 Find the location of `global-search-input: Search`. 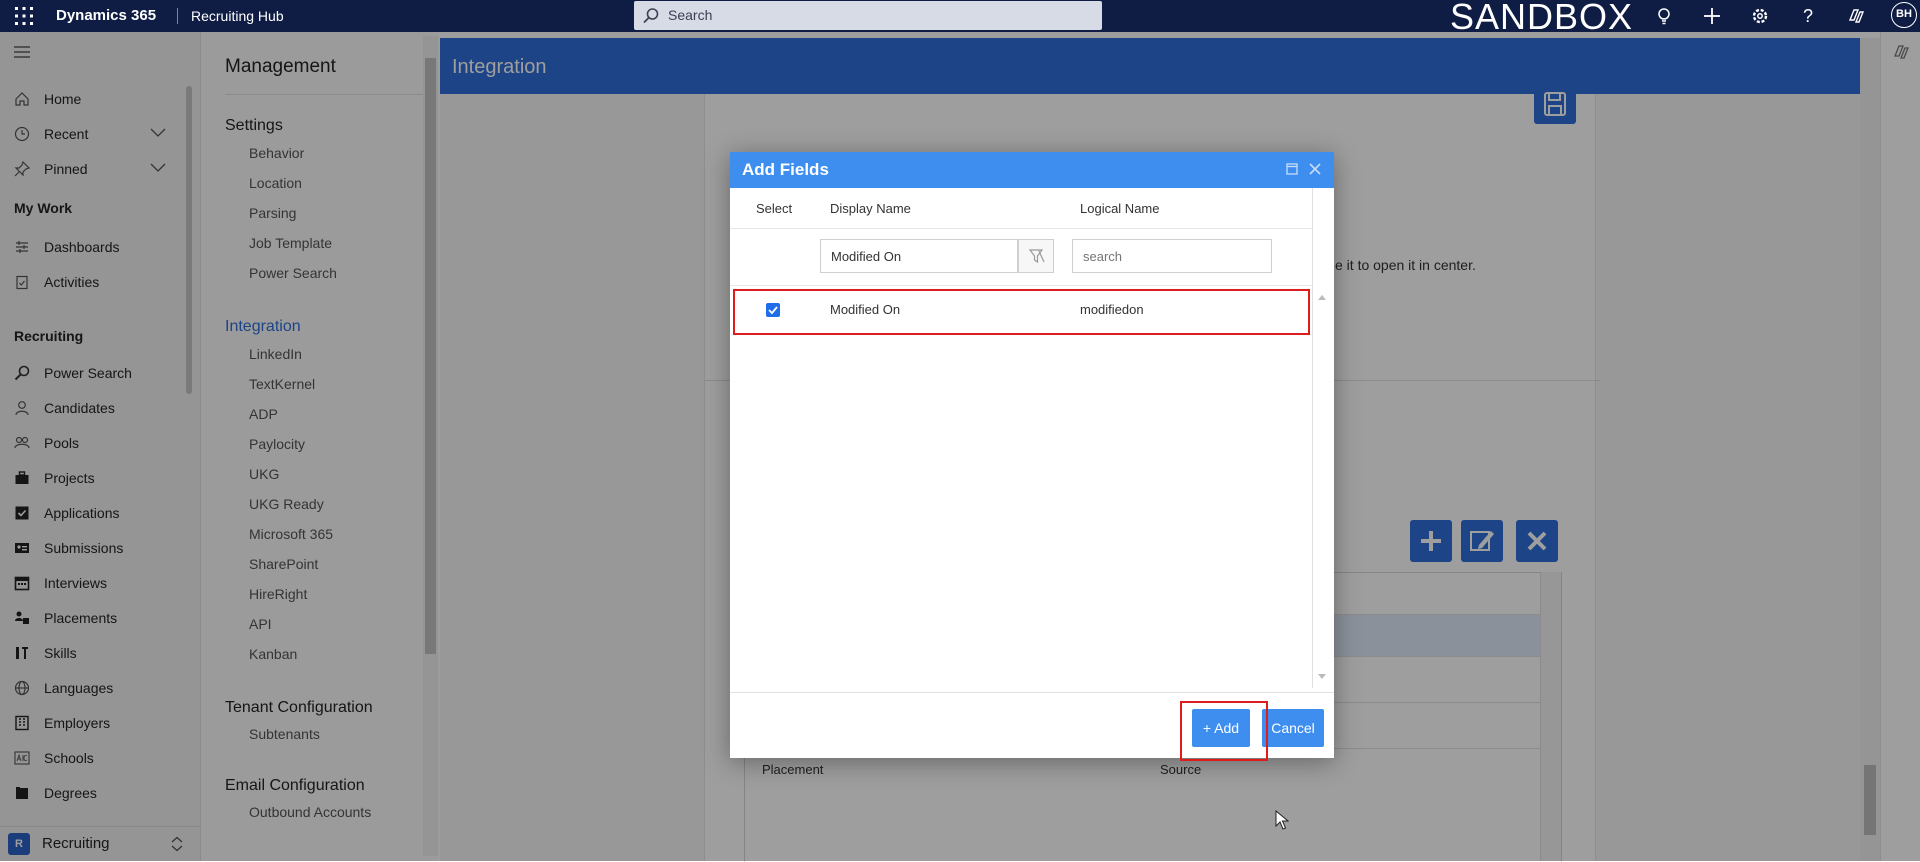

global-search-input: Search is located at coordinates (868, 15).